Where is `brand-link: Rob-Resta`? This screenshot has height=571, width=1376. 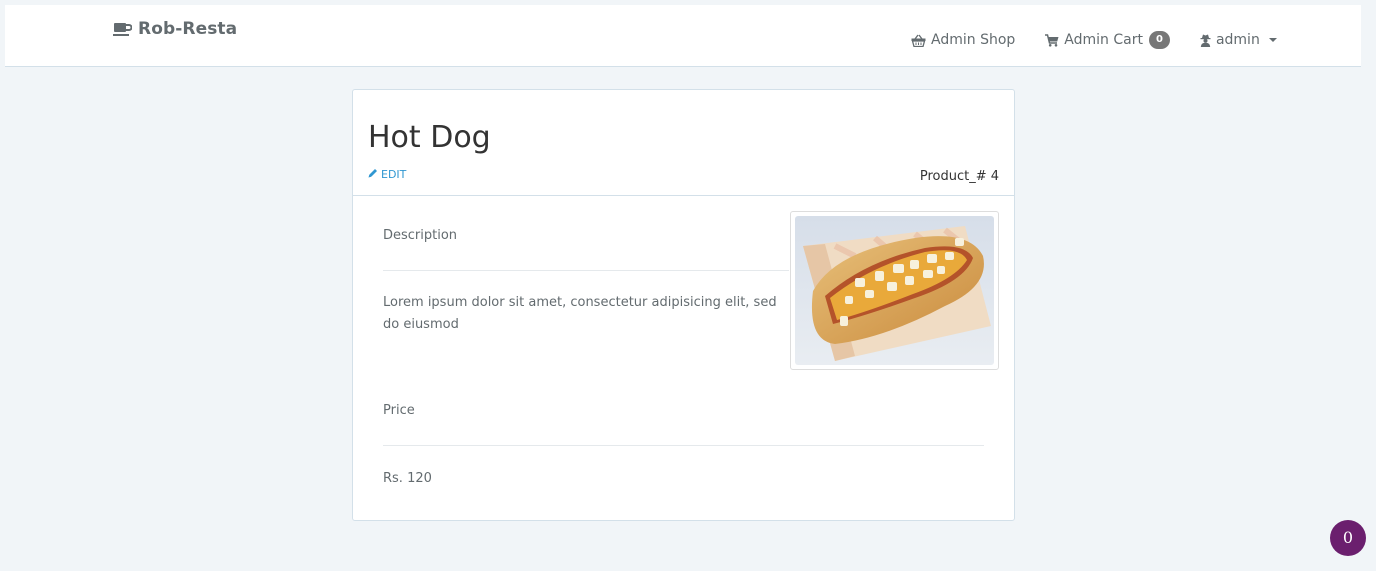 brand-link: Rob-Resta is located at coordinates (175, 29).